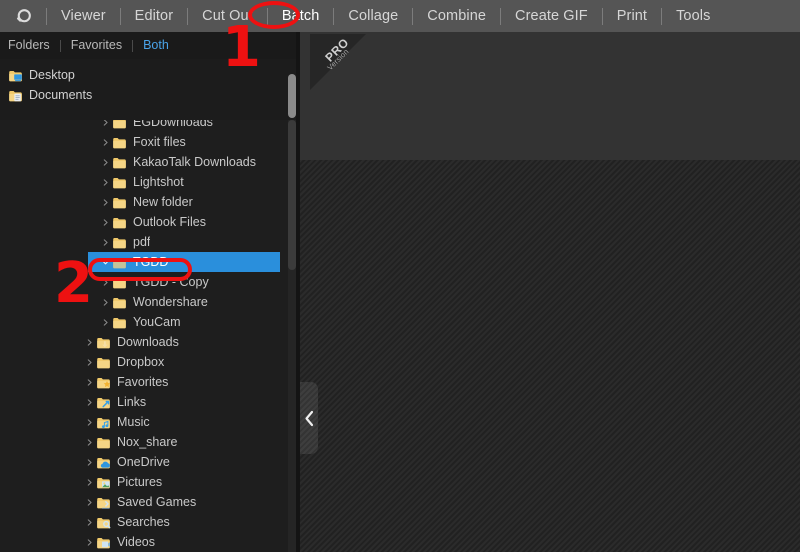  What do you see at coordinates (194, 162) in the screenshot?
I see `folder-tree-item-label: KakaoTalk Downloads` at bounding box center [194, 162].